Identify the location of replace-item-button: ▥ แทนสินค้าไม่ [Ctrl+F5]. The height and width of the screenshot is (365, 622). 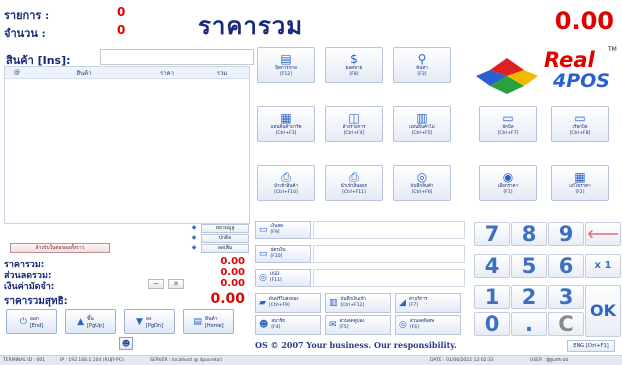
(422, 124).